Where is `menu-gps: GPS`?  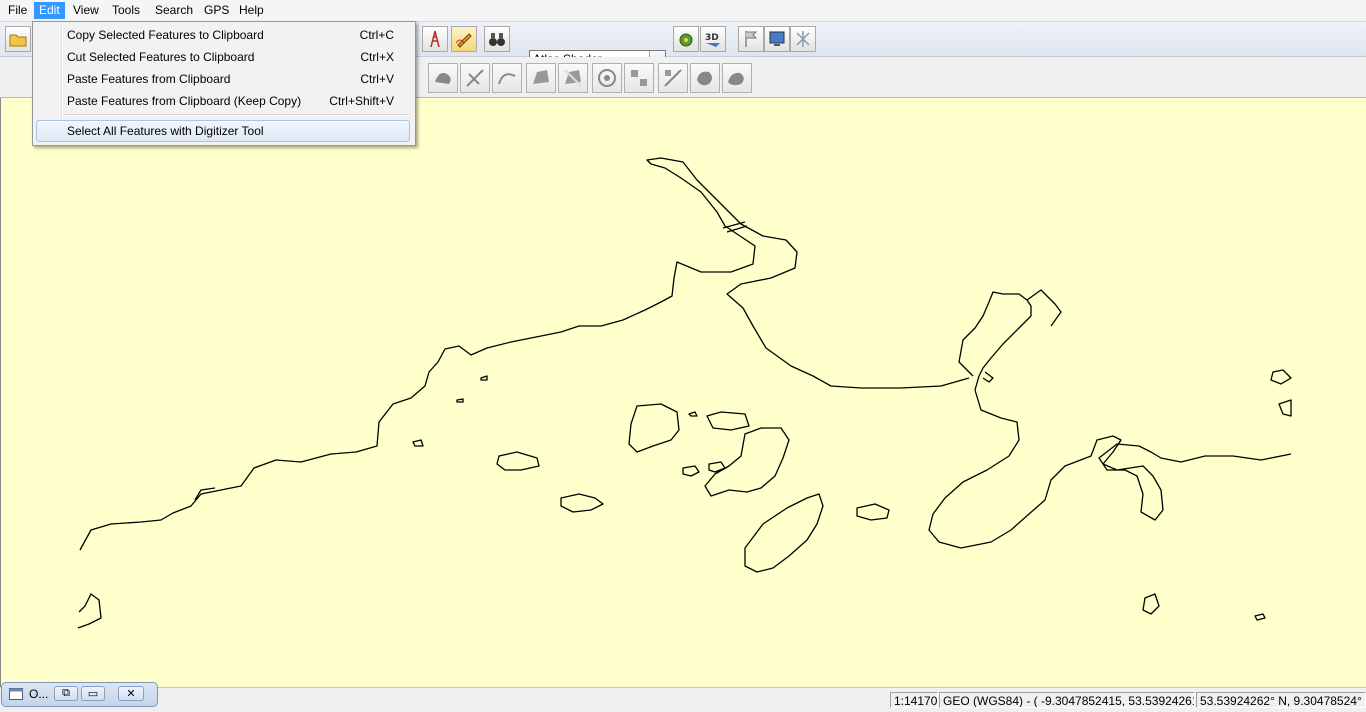 menu-gps: GPS is located at coordinates (216, 10).